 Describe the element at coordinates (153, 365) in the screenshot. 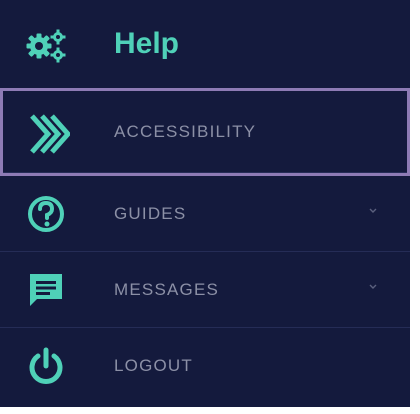

I see `menu-item-label: LOGOUT` at that location.